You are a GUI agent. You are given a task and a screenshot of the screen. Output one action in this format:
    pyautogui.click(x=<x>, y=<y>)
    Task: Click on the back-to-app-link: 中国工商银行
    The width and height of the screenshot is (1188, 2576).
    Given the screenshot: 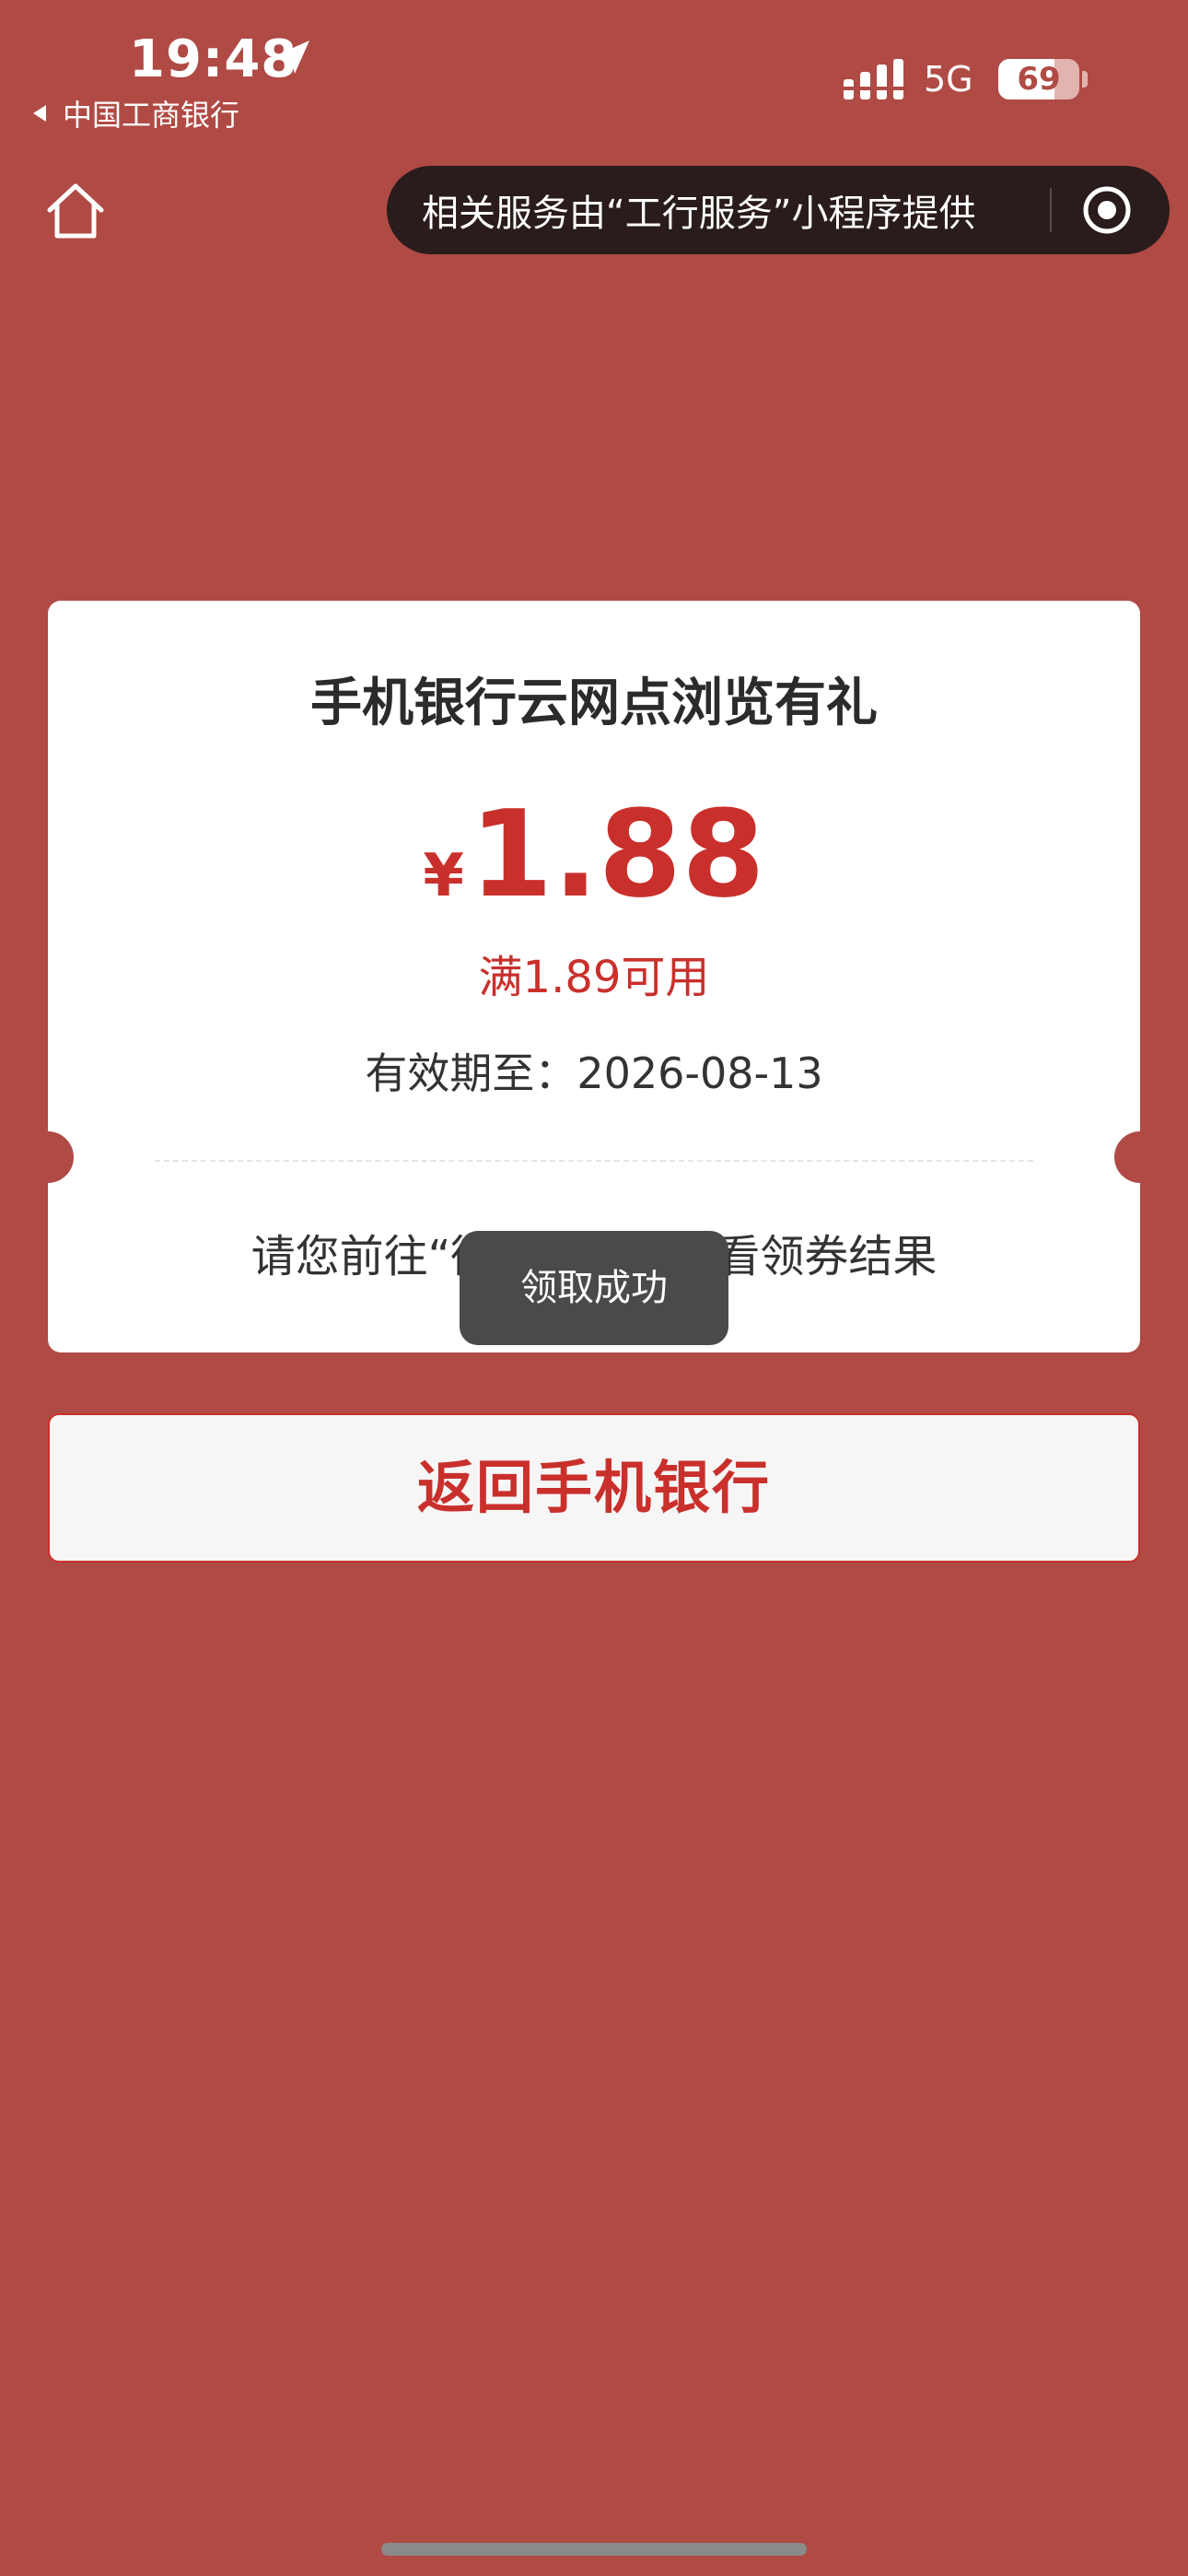 What is the action you would take?
    pyautogui.click(x=136, y=113)
    